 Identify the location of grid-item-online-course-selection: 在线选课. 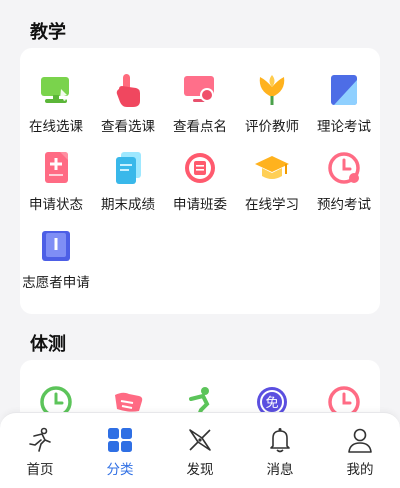
(56, 91).